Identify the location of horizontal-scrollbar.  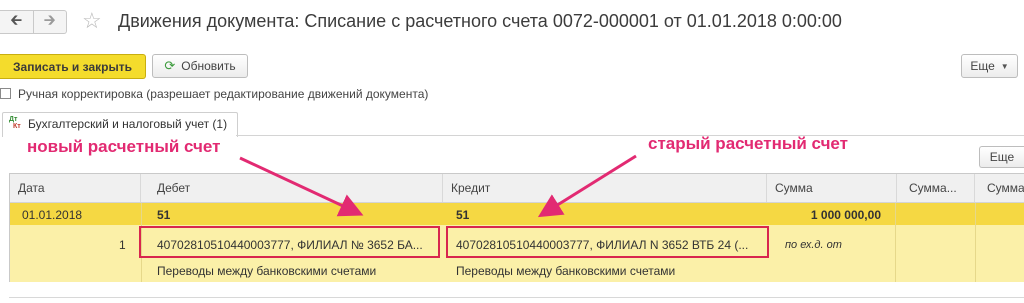
(512, 295).